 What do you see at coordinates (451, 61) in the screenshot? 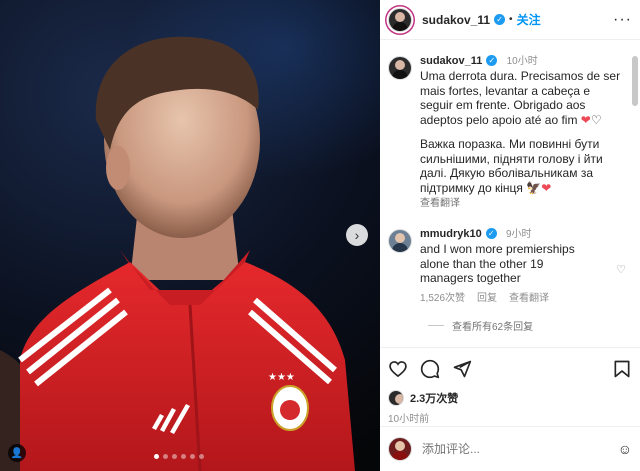
I see `caption-username: sudakov_11` at bounding box center [451, 61].